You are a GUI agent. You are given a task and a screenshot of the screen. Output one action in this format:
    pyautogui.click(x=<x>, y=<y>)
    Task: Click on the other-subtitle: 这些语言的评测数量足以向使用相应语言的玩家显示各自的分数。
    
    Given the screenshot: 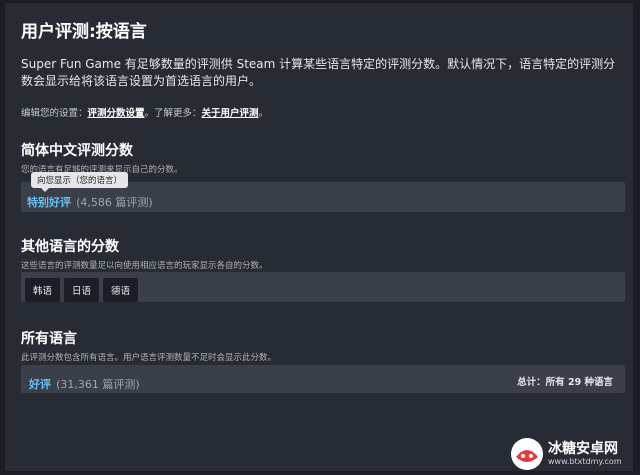 What is the action you would take?
    pyautogui.click(x=144, y=266)
    